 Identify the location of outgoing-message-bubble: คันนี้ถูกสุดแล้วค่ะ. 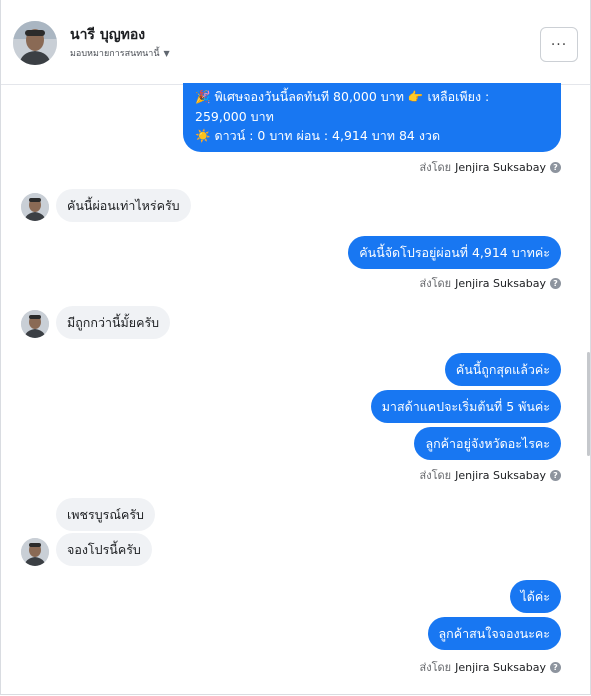
(502, 369).